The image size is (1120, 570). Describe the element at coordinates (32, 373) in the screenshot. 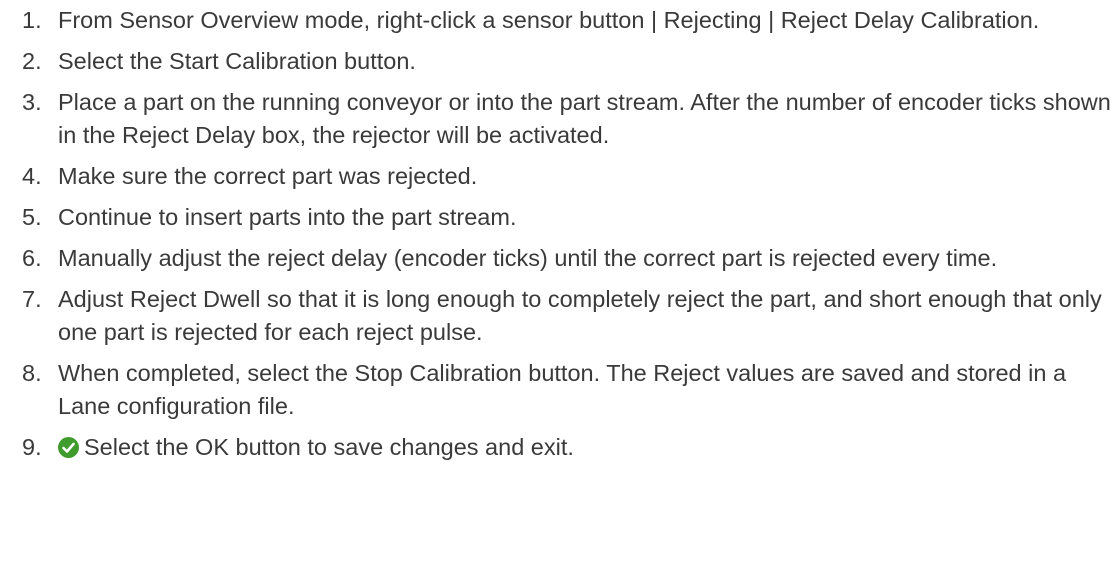

I see `step-number: 8.` at that location.